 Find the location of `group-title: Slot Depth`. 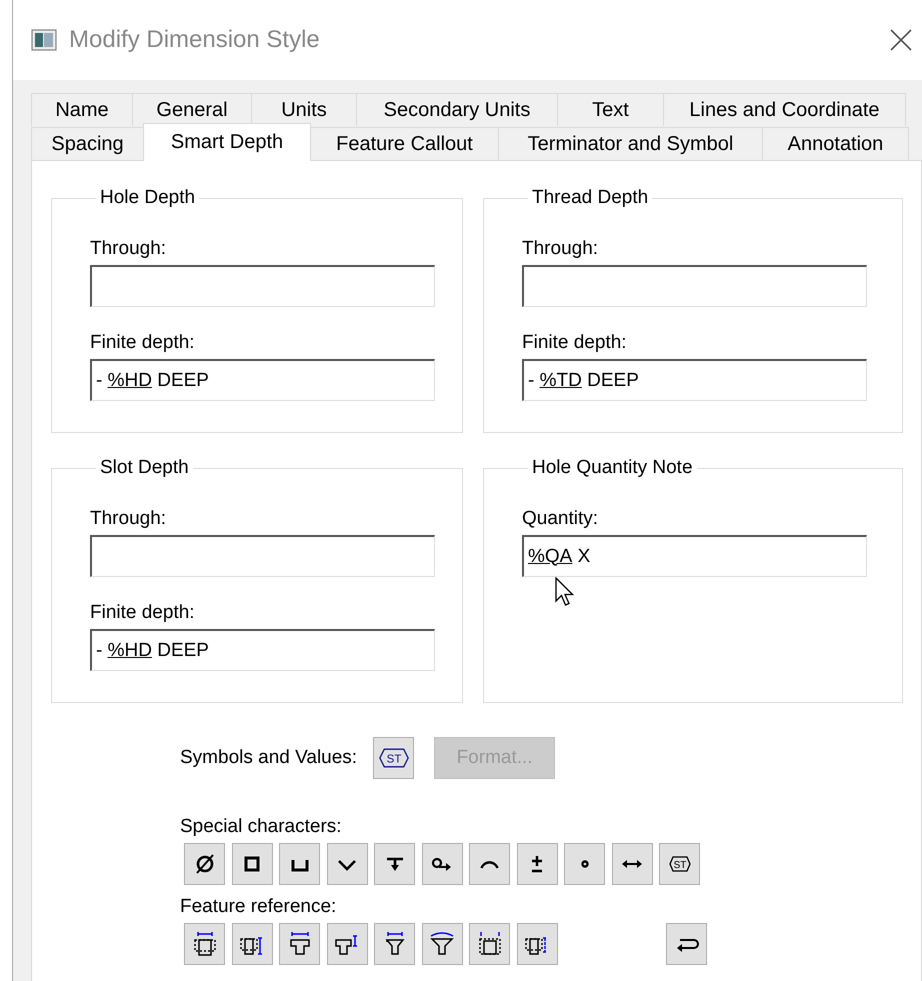

group-title: Slot Depth is located at coordinates (144, 468).